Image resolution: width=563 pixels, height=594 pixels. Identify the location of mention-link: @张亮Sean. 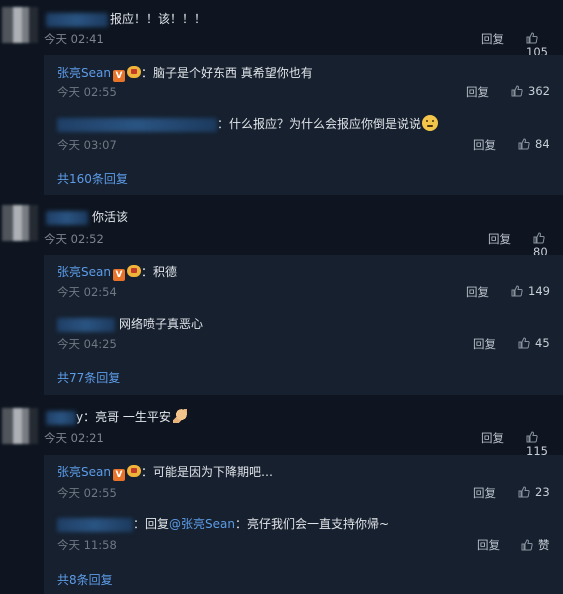
(202, 524).